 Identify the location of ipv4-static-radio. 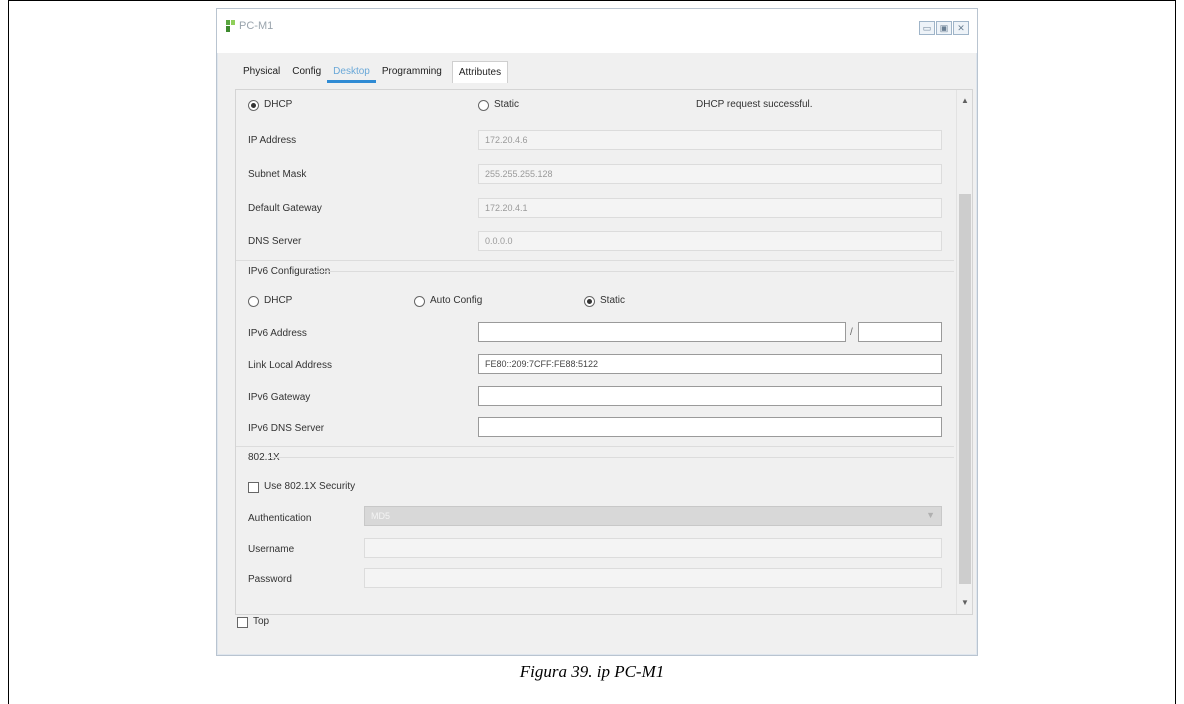
(483, 105).